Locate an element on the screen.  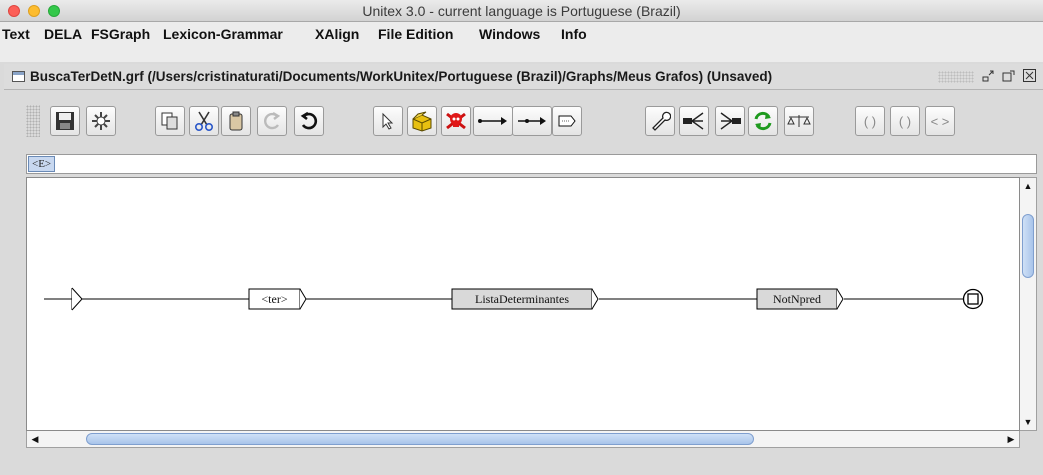
subgraph-box-icon is located at coordinates (567, 121).